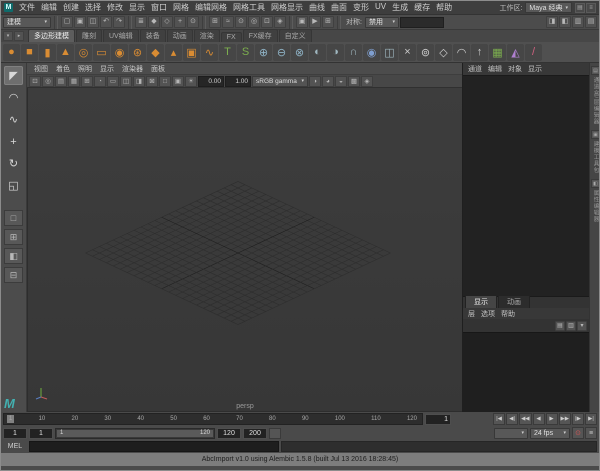  I want to click on layout-persp-outliner-button: ◧, so click(13, 256).